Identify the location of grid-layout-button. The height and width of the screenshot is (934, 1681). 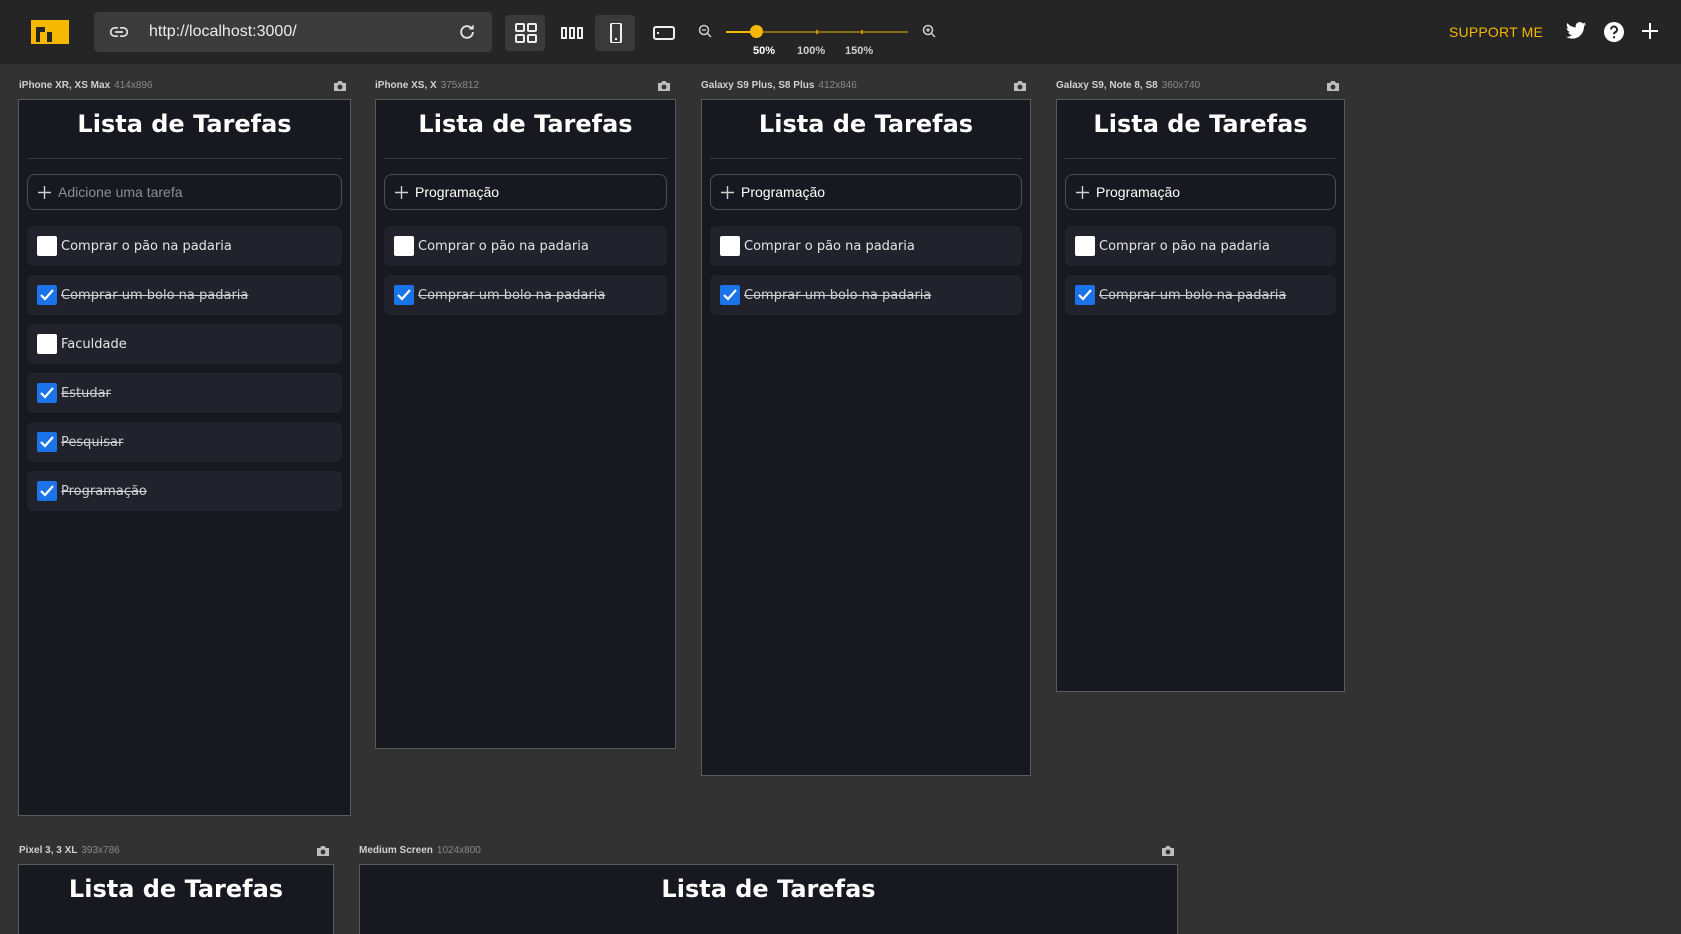
(525, 33).